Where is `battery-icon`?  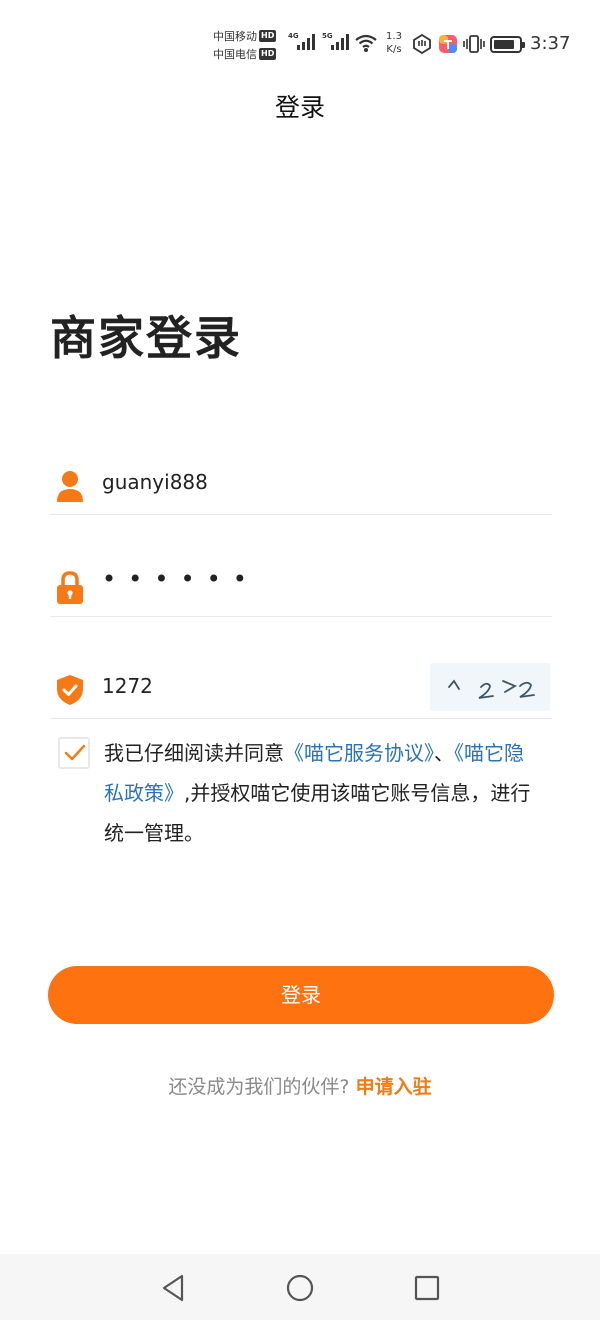 battery-icon is located at coordinates (507, 44).